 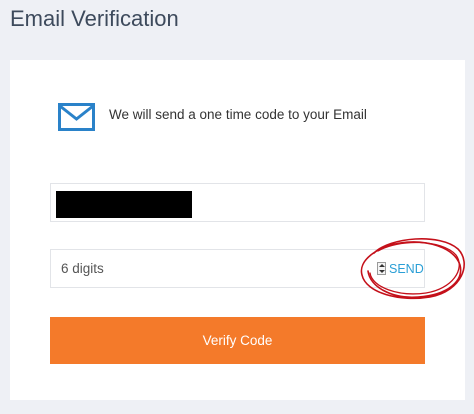 I want to click on spinner-up-icon, so click(x=382, y=265).